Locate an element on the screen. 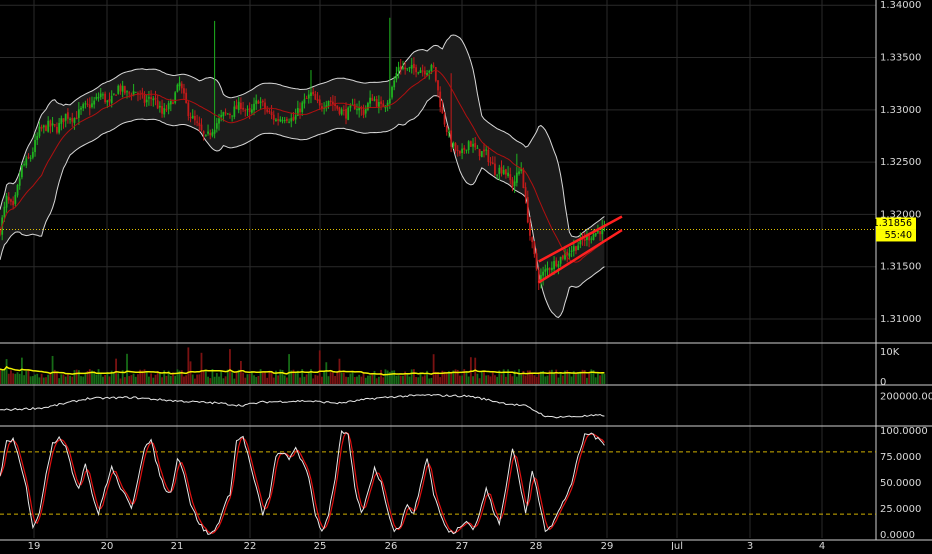 This screenshot has width=932, height=554. time-tick-label: Jul is located at coordinates (676, 545).